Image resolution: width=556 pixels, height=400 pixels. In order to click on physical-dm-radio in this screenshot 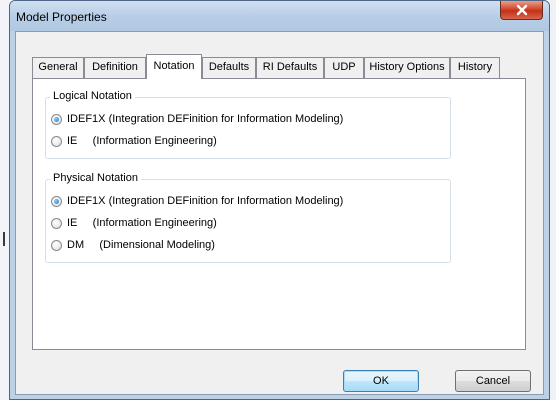, I will do `click(56, 245)`.